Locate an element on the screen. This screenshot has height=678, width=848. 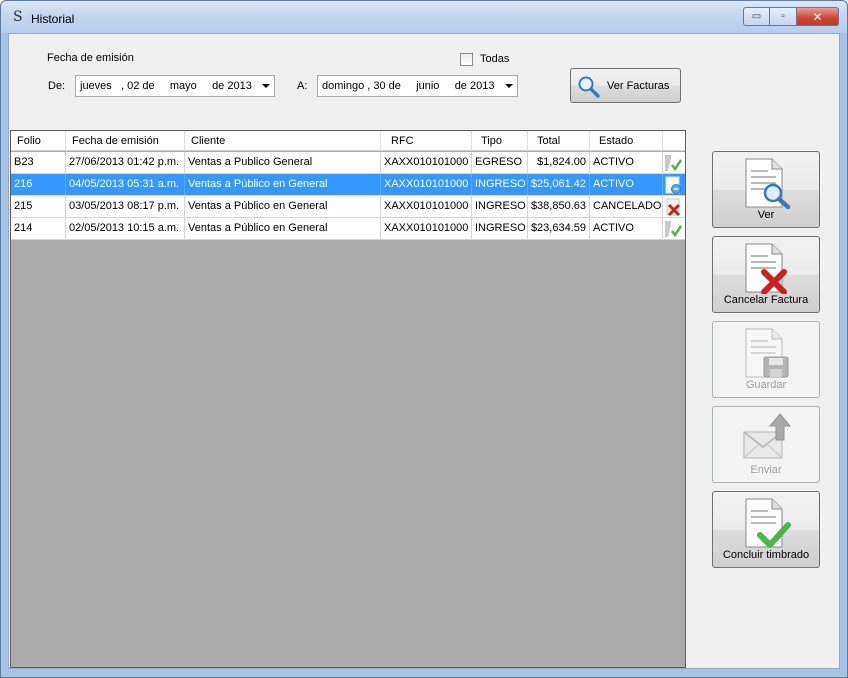
close-icon: ✕ is located at coordinates (817, 16).